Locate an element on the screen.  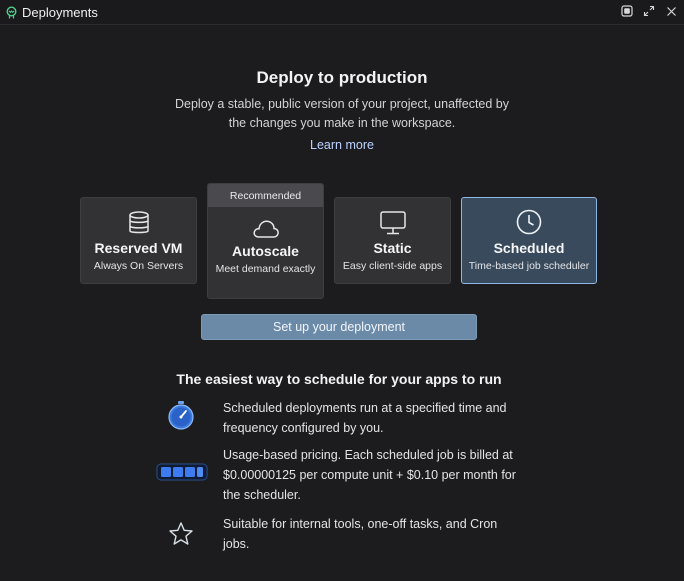
learn-more-link: Learn more is located at coordinates (342, 145).